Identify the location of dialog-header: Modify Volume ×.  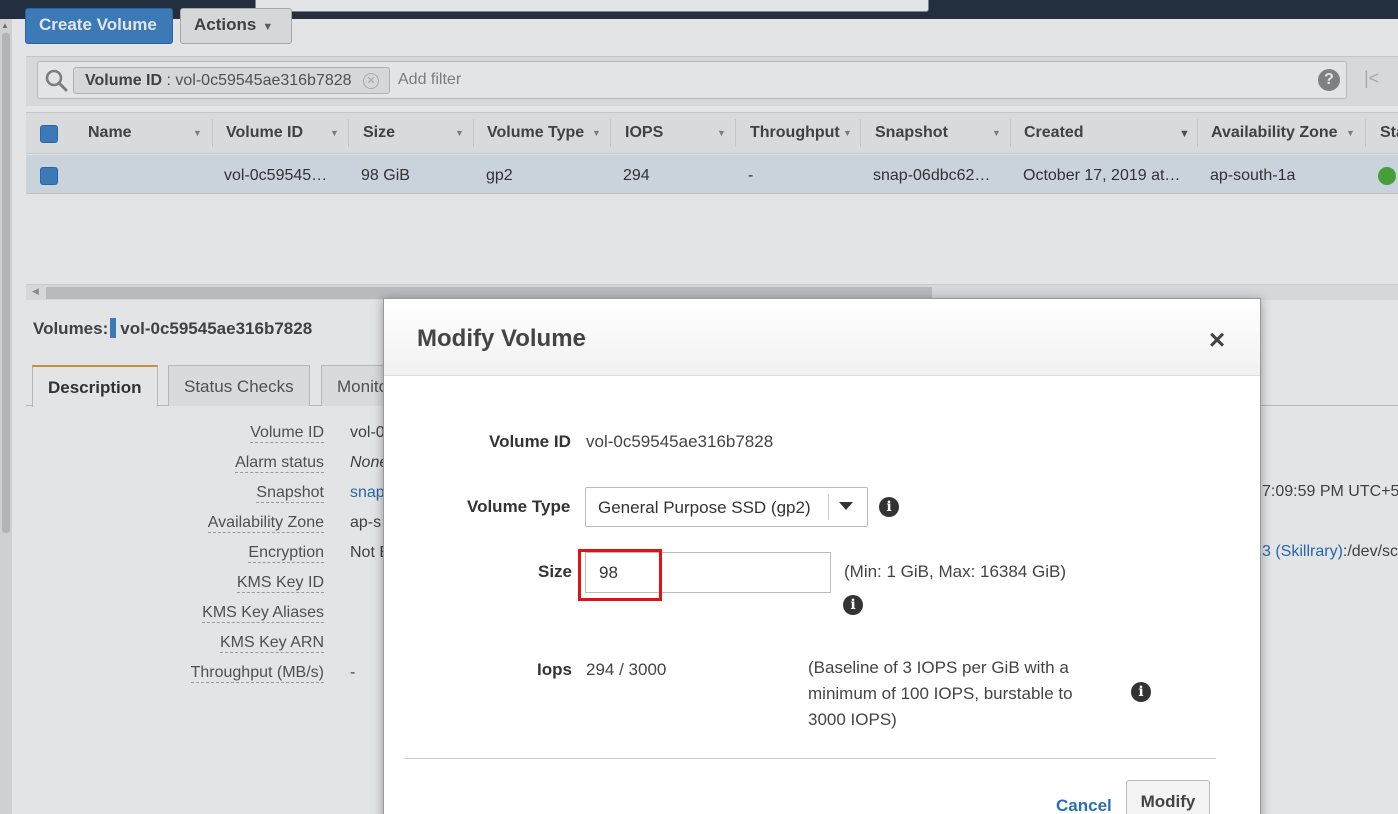
(822, 337).